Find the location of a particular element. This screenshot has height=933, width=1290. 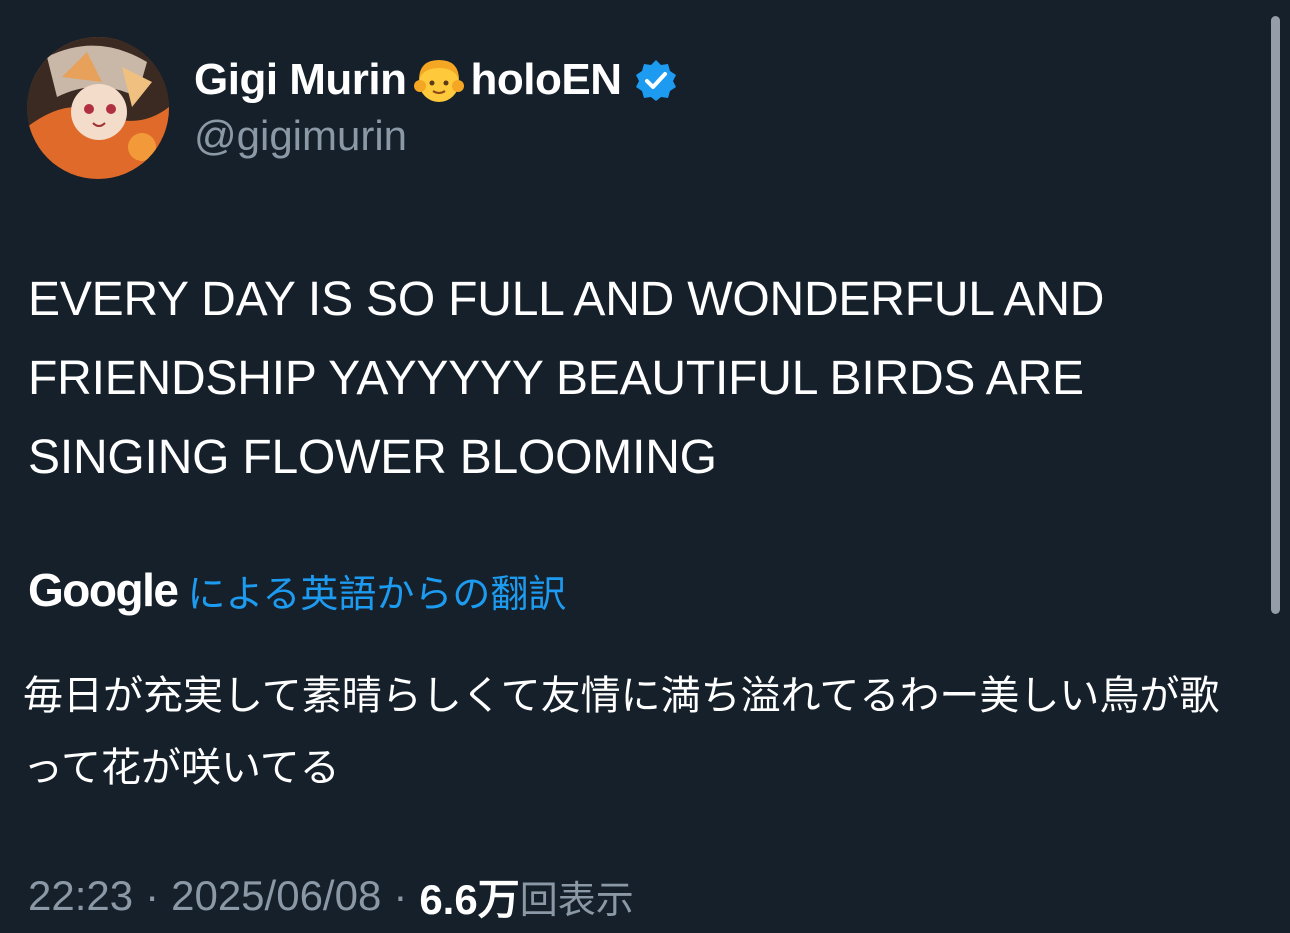

girl-emoji-icon is located at coordinates (439, 80).